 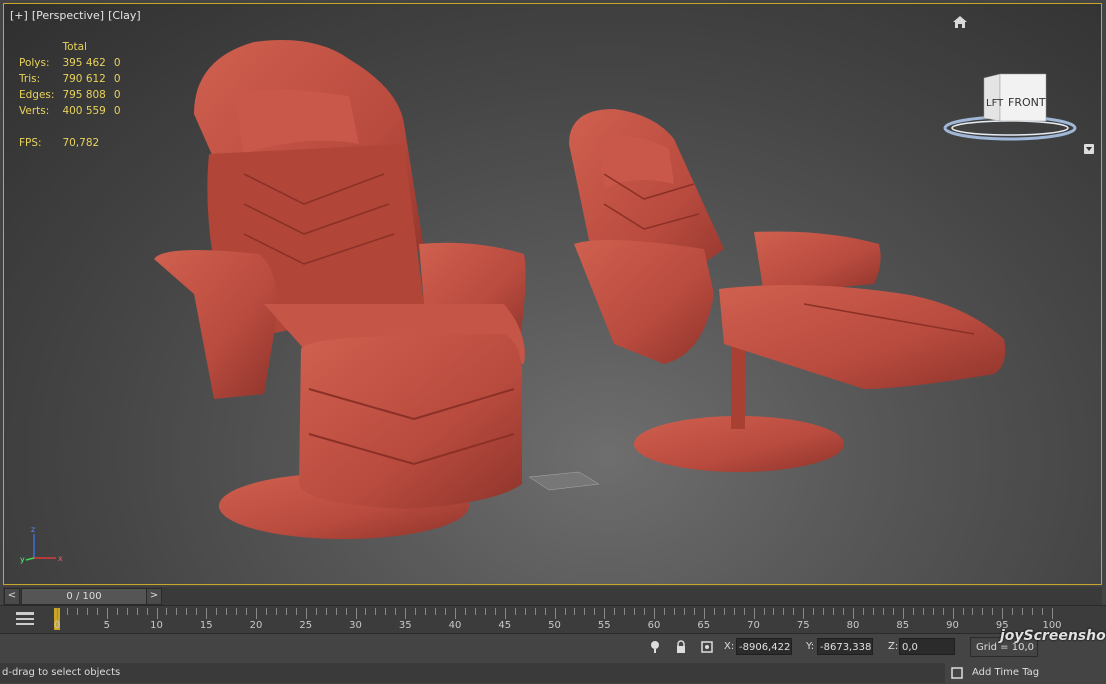 What do you see at coordinates (156, 625) in the screenshot?
I see `trackbar-tick-label: 10` at bounding box center [156, 625].